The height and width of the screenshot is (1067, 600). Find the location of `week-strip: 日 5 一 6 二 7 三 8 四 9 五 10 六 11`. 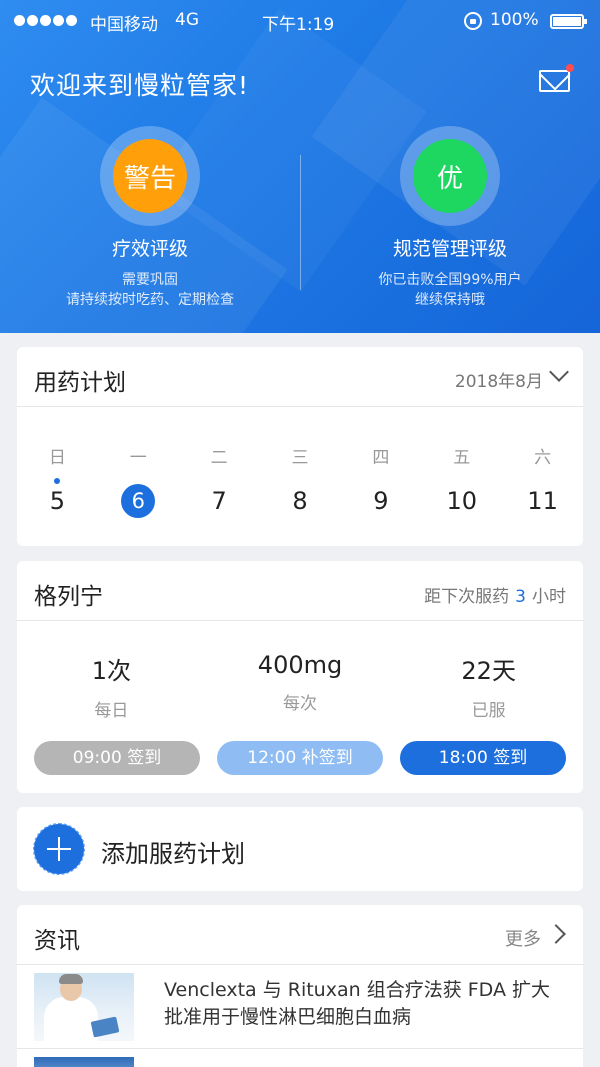

week-strip: 日 5 一 6 二 7 三 8 四 9 五 10 六 11 is located at coordinates (300, 476).